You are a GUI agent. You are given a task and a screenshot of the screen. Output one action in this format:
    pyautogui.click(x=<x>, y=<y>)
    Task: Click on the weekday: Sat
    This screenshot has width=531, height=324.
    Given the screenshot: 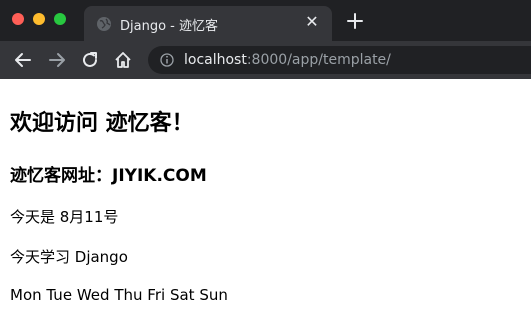 What is the action you would take?
    pyautogui.click(x=182, y=295)
    